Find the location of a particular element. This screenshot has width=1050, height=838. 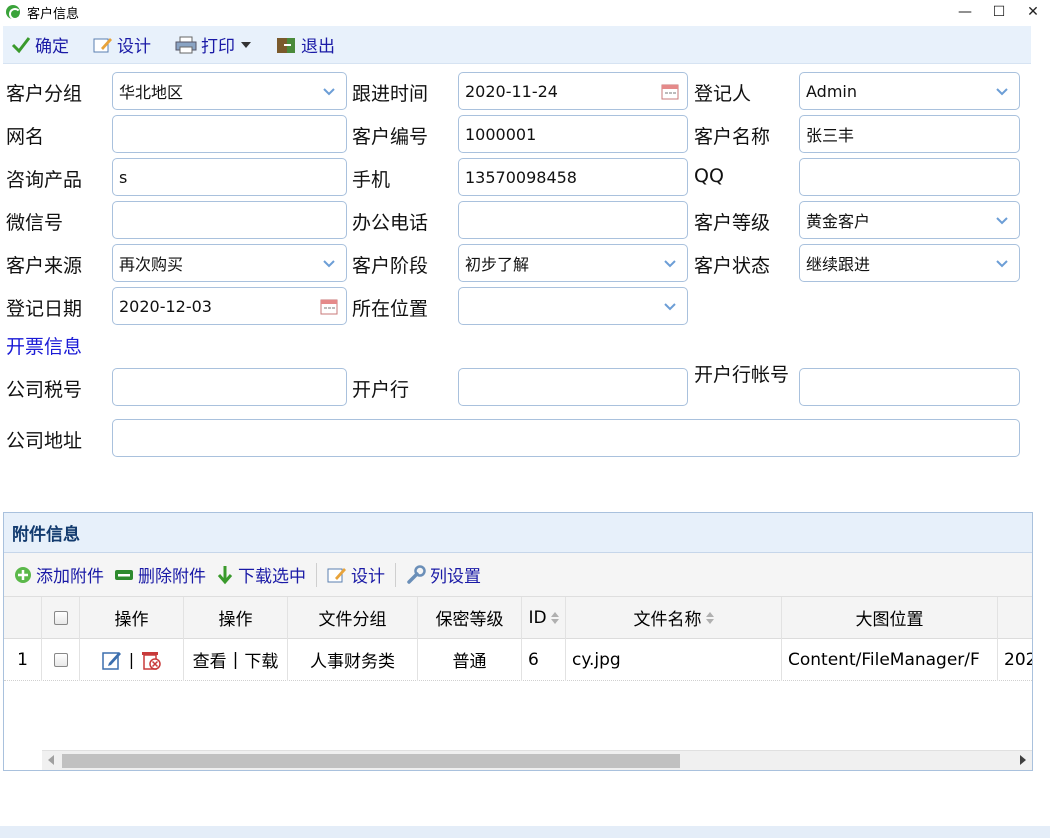

column-settings-button: 列设置 is located at coordinates (443, 574).